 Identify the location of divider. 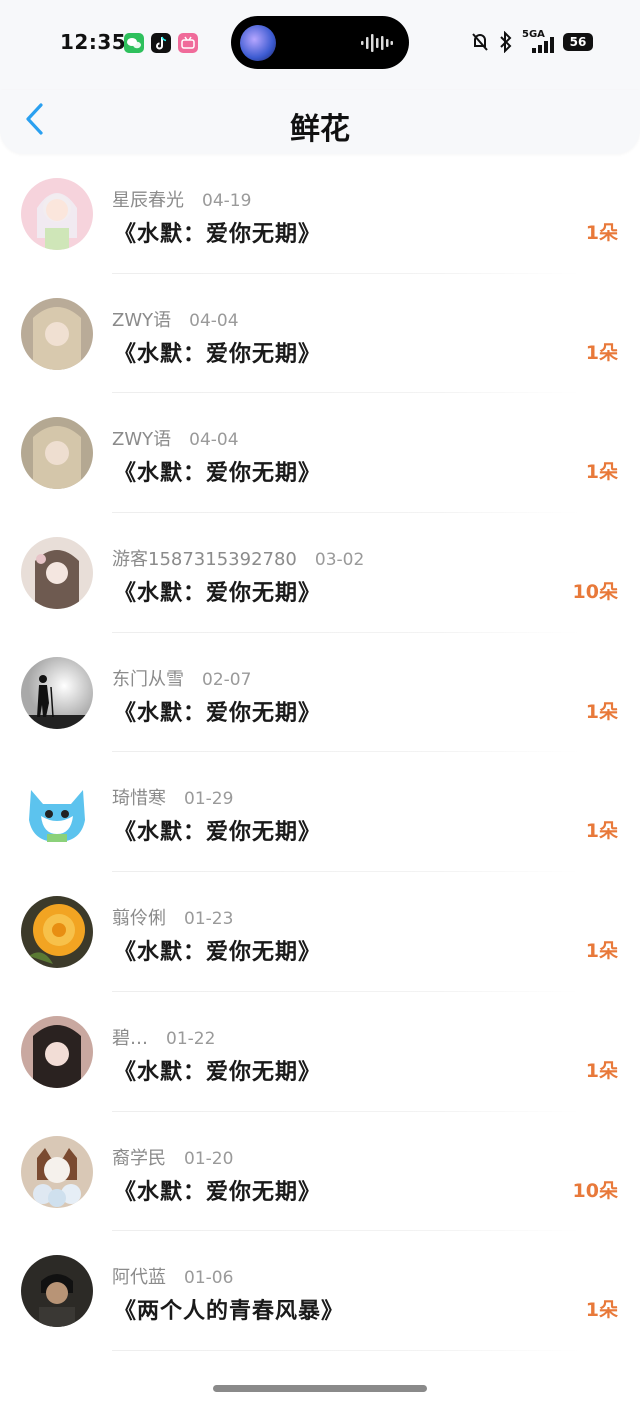
(346, 1350).